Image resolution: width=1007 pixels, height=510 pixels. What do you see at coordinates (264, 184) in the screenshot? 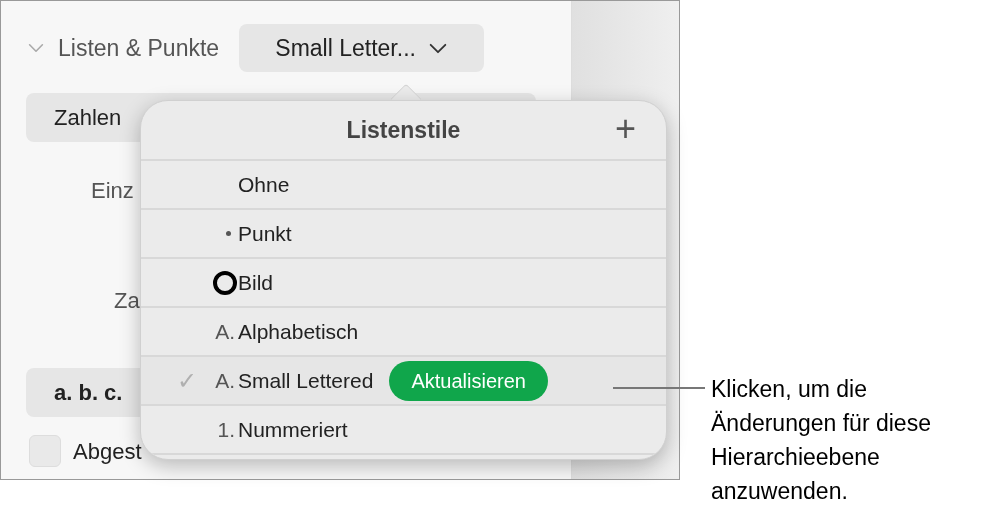
I see `item-label: Ohne` at bounding box center [264, 184].